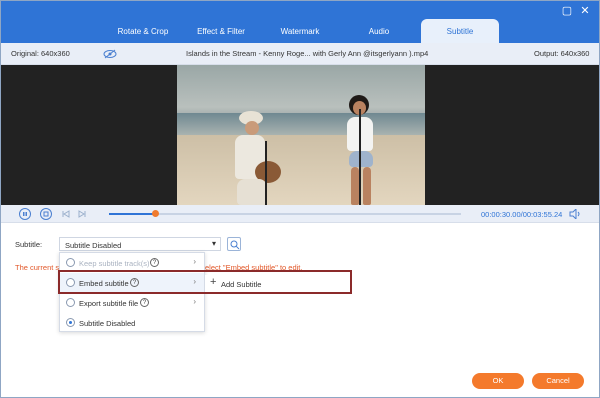  Describe the element at coordinates (132, 214) in the screenshot. I see `progress-fill` at that location.